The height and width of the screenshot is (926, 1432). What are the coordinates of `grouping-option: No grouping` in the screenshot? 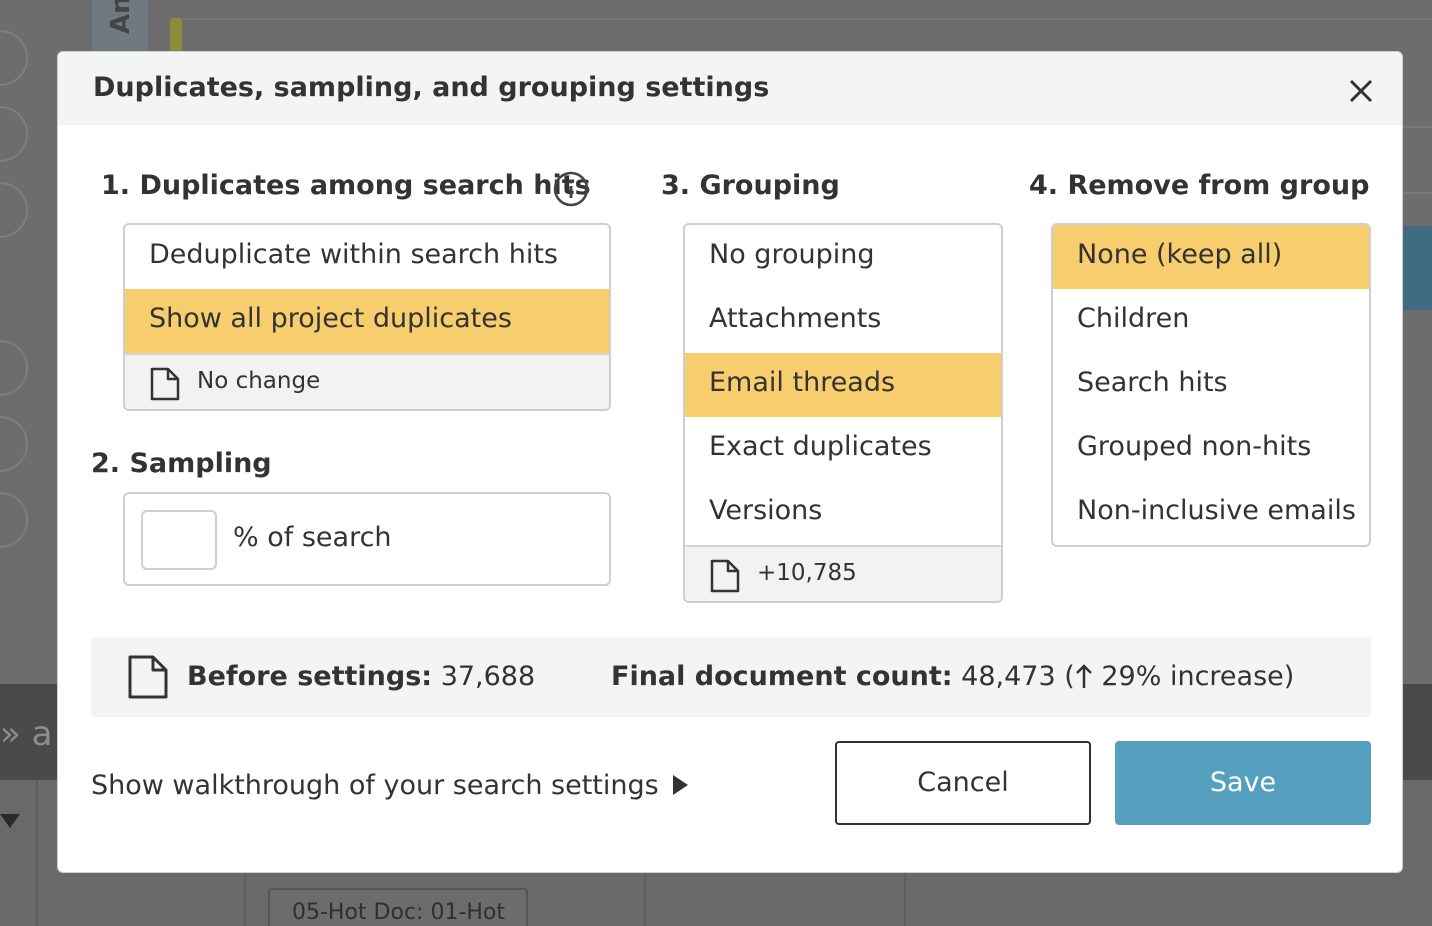 It's located at (843, 257).